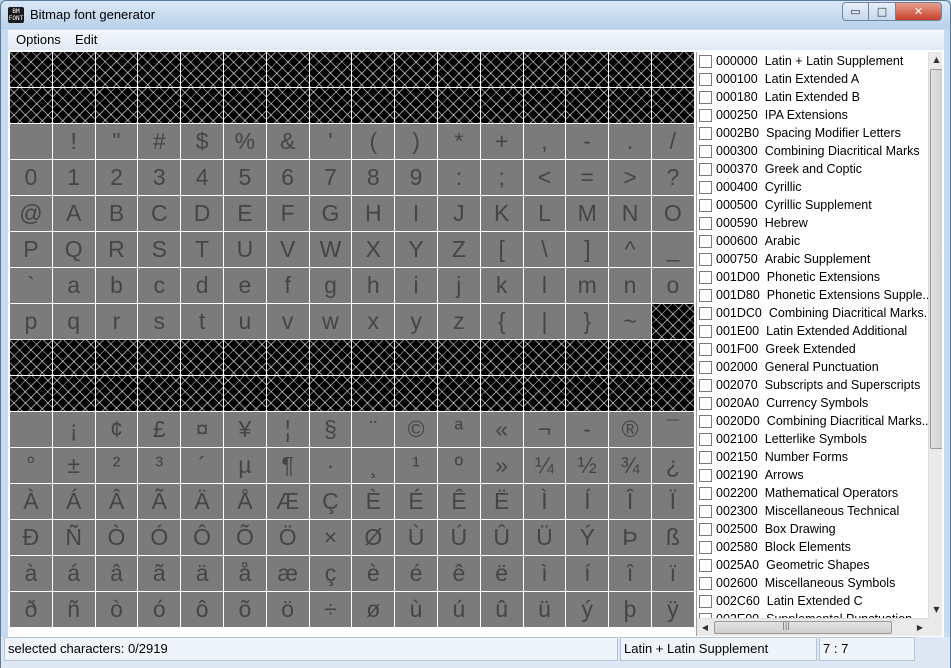 Image resolution: width=951 pixels, height=668 pixels. I want to click on glyph-cell: P, so click(31, 250).